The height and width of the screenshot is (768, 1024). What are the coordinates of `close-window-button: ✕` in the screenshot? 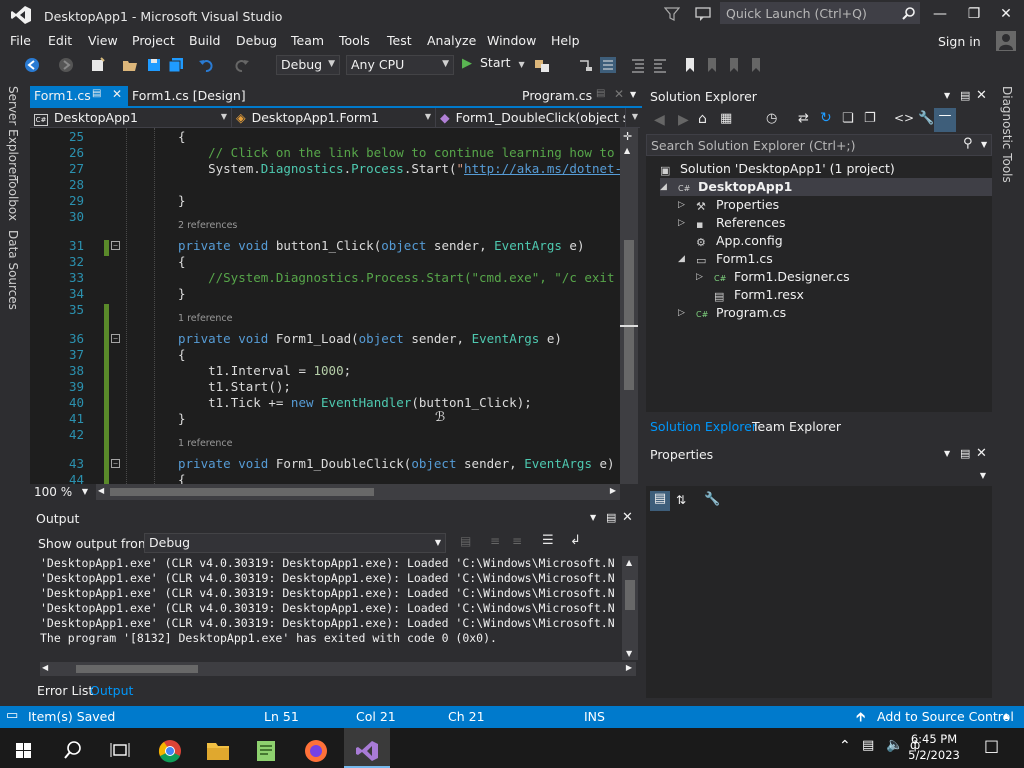 It's located at (1006, 14).